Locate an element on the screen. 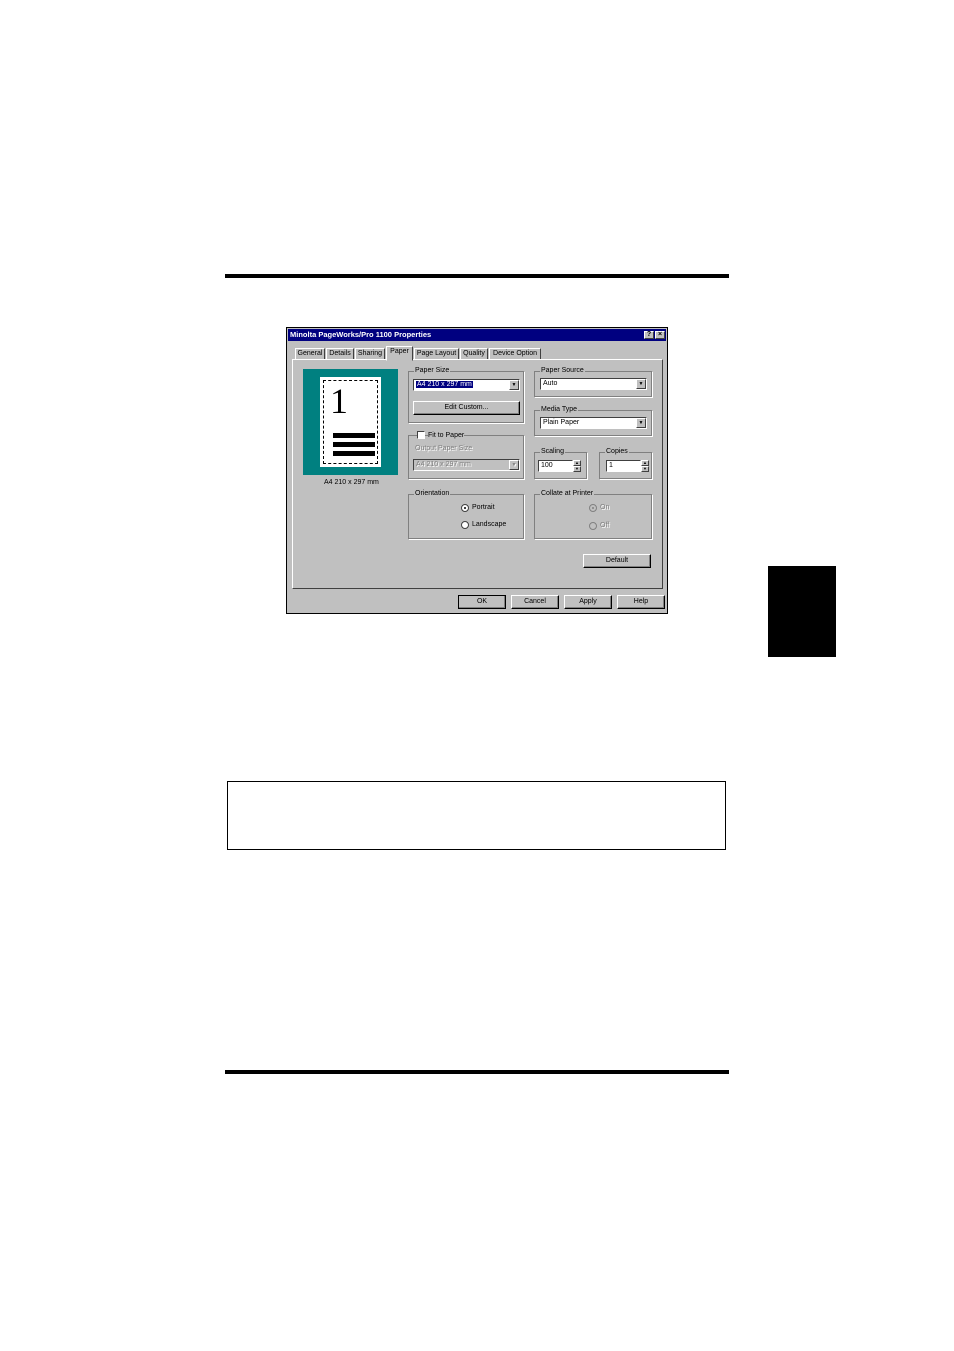  apply-button: Apply is located at coordinates (588, 602).